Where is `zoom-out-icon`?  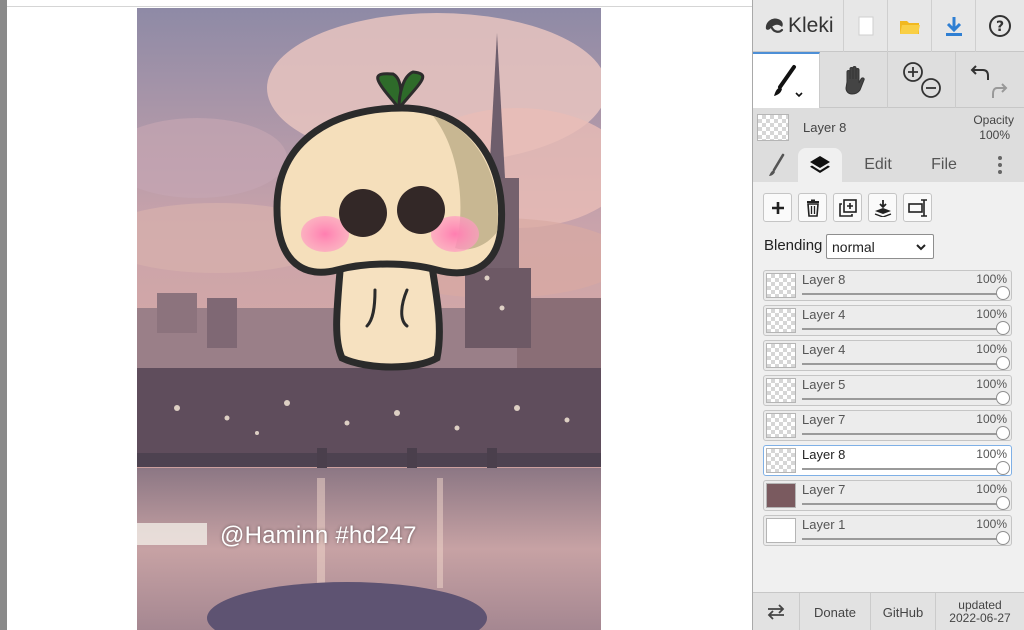 zoom-out-icon is located at coordinates (930, 88).